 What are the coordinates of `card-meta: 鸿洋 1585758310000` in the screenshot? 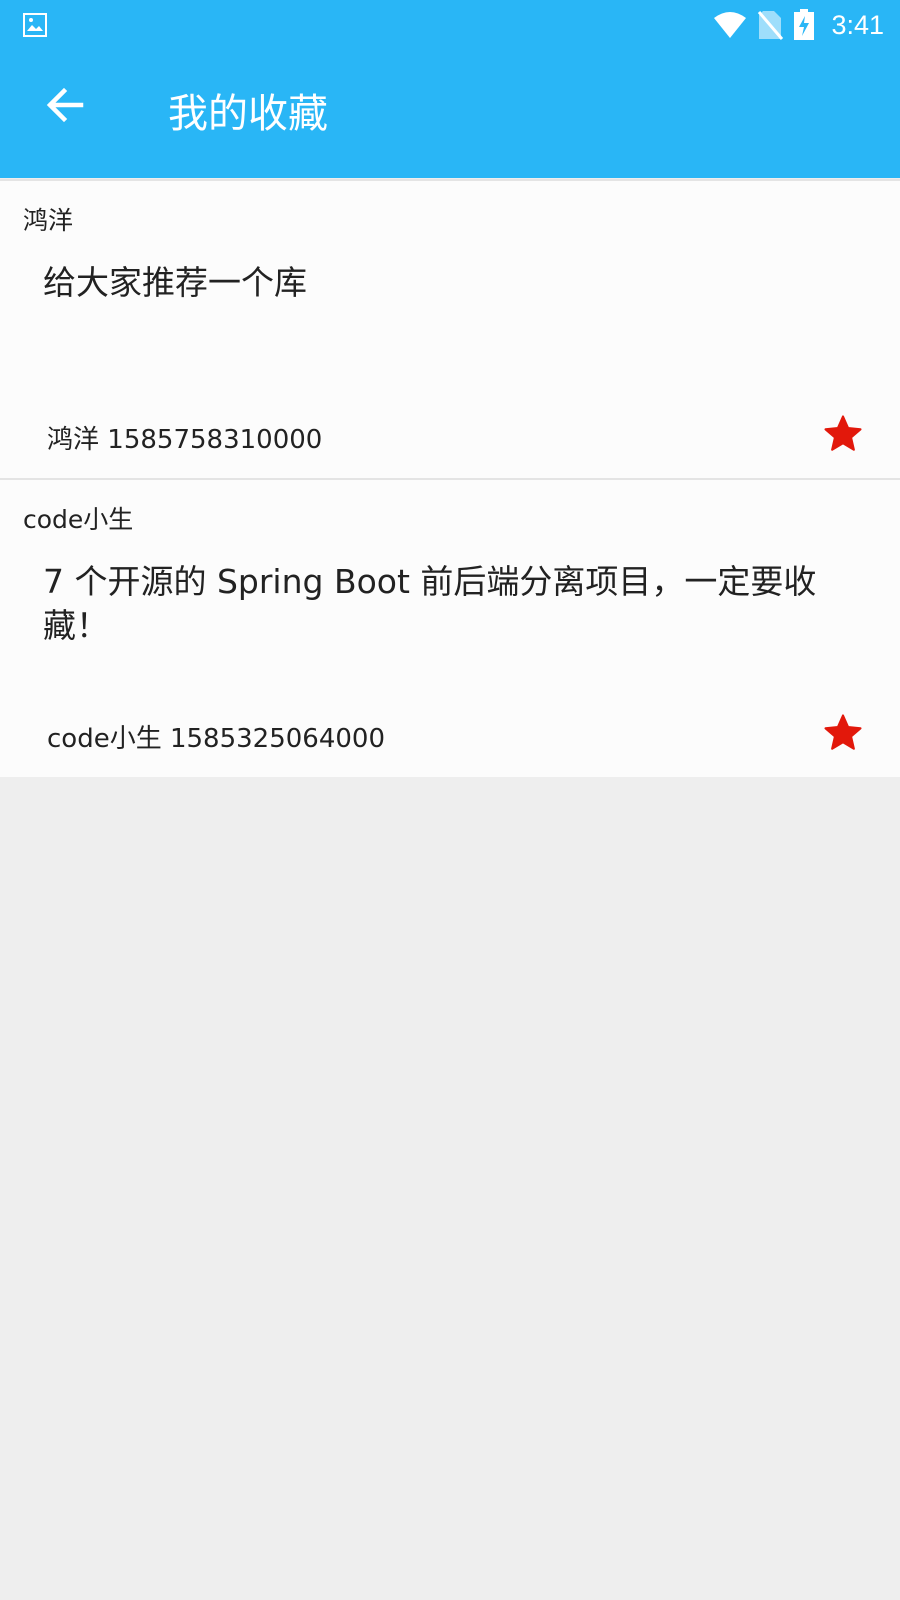 It's located at (184, 437).